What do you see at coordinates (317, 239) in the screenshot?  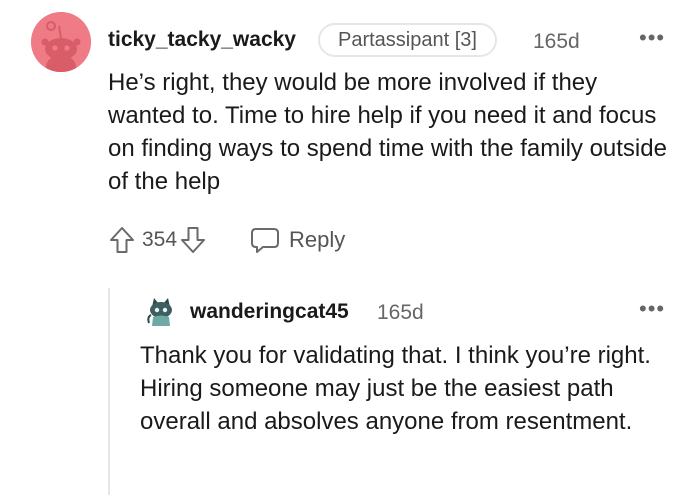 I see `reply-label: Reply` at bounding box center [317, 239].